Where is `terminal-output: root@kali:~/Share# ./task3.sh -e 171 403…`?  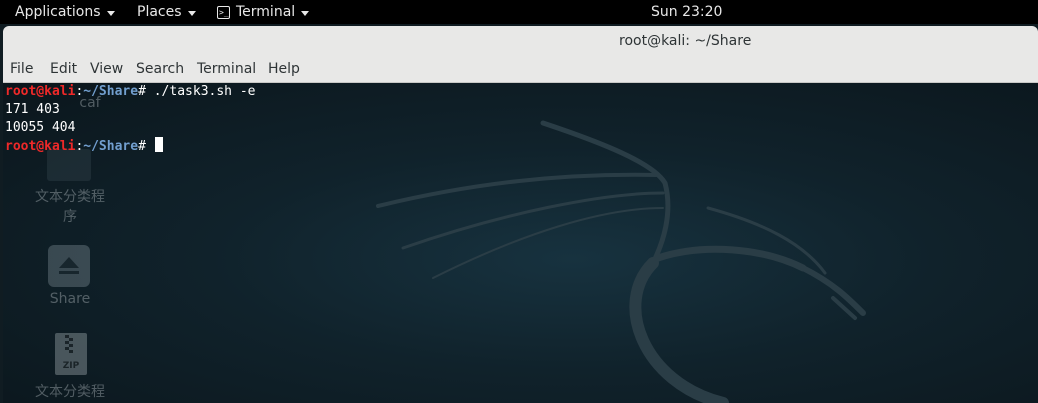
terminal-output: root@kali:~/Share# ./task3.sh -e 171 403… is located at coordinates (130, 119).